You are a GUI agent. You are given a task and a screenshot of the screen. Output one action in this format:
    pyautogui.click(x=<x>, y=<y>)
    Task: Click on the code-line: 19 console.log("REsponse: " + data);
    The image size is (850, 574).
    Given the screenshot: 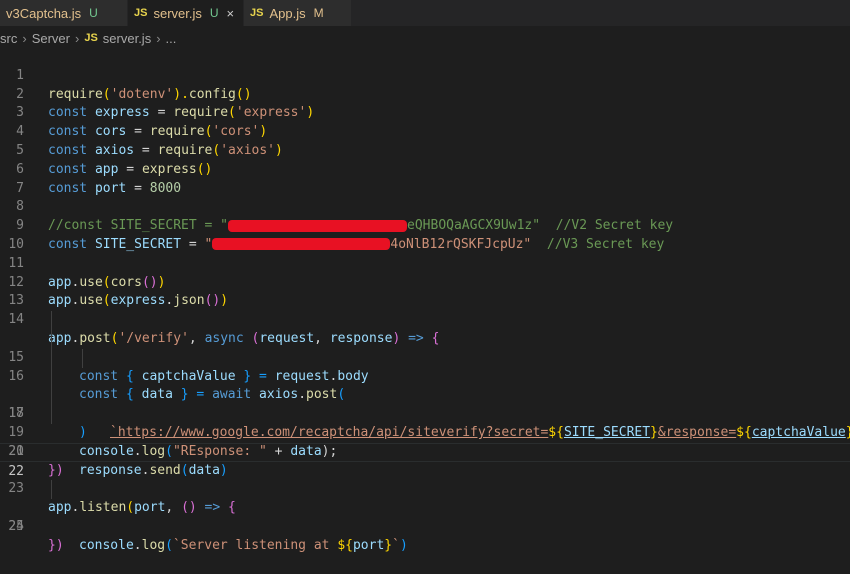 What is the action you would take?
    pyautogui.click(x=425, y=422)
    